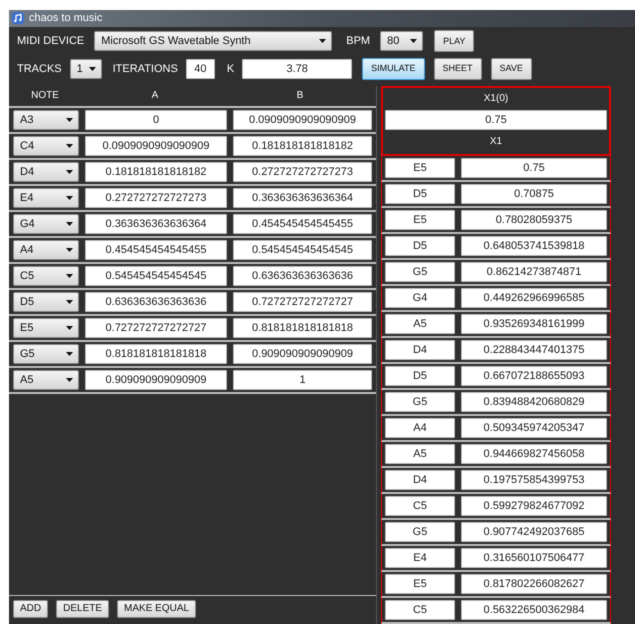  I want to click on b-field: 1, so click(302, 380).